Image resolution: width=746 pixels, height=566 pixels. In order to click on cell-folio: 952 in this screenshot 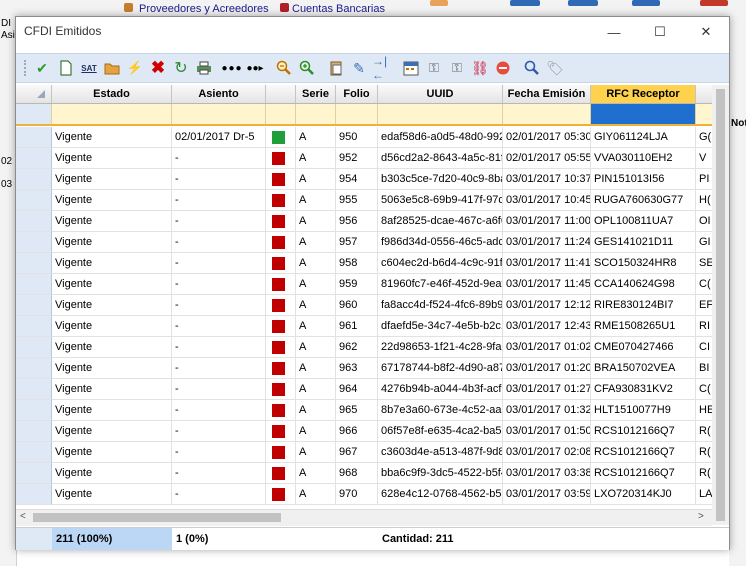, I will do `click(357, 158)`.